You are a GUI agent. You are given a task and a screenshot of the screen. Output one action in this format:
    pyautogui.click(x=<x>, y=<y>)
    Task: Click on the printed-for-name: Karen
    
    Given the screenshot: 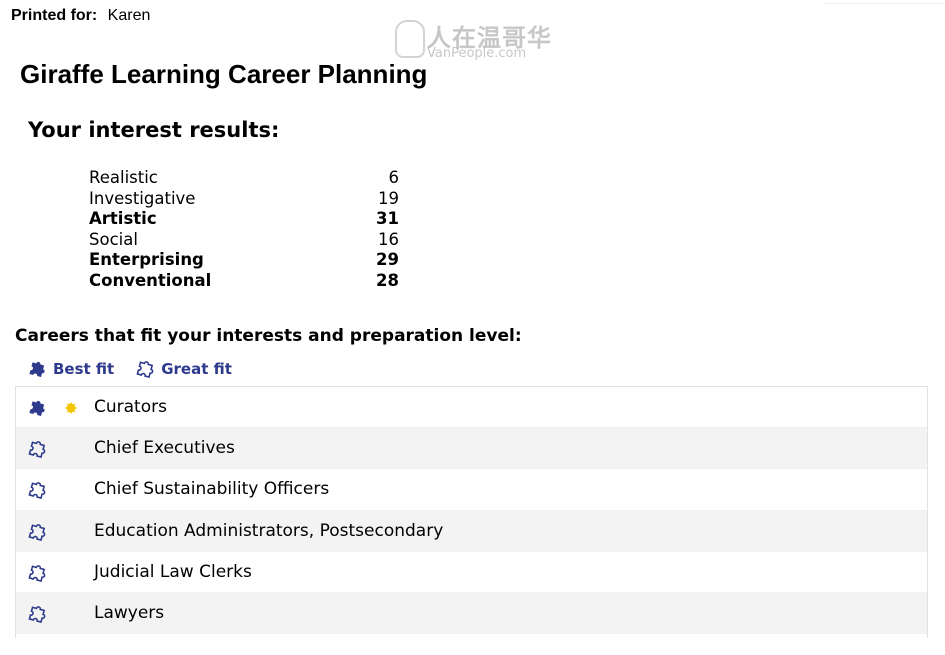 What is the action you would take?
    pyautogui.click(x=129, y=15)
    